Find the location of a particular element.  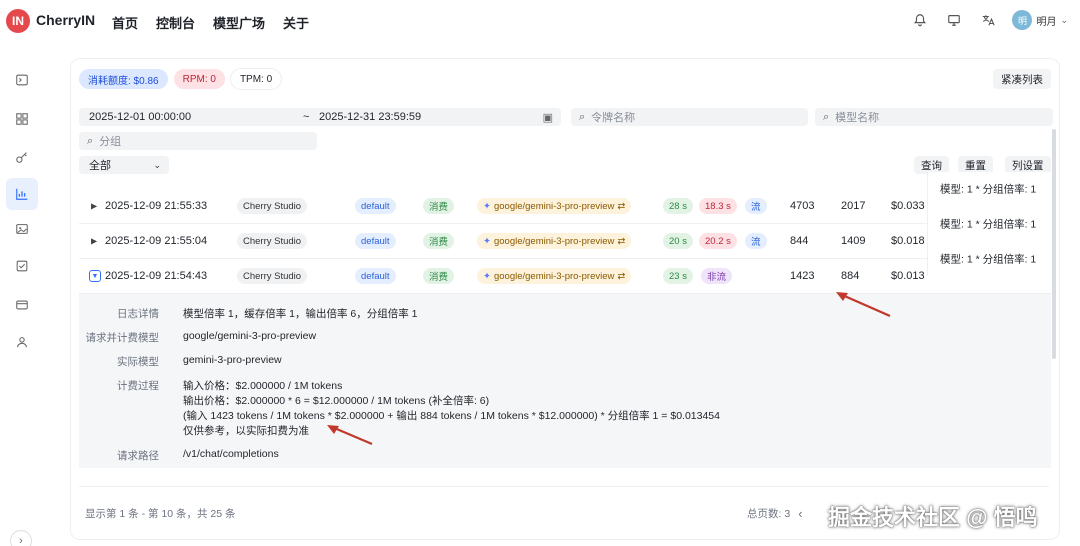

calendar-icon: ▣ is located at coordinates (548, 117).